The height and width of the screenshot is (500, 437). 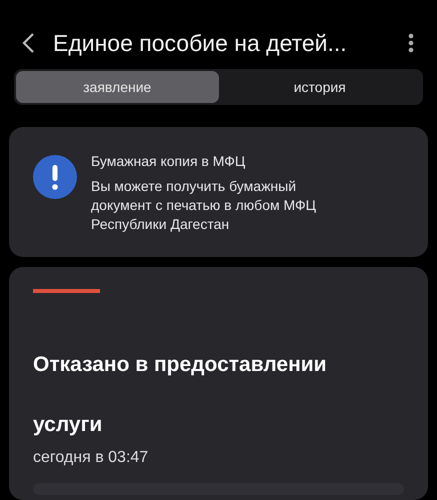 I want to click on notice-title: Бумажная копия в МФЦ, so click(x=168, y=160).